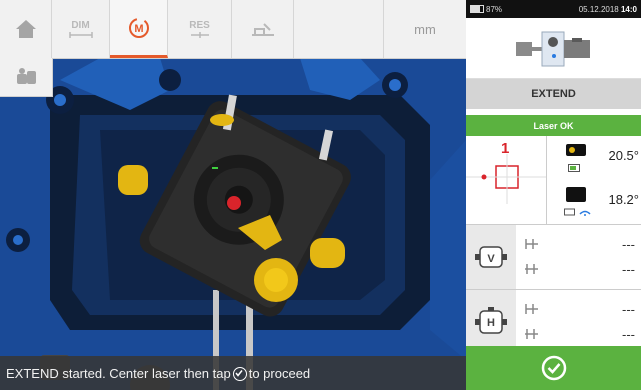 This screenshot has width=641, height=390. Describe the element at coordinates (623, 199) in the screenshot. I see `tablet-angle: 18.2°` at that location.